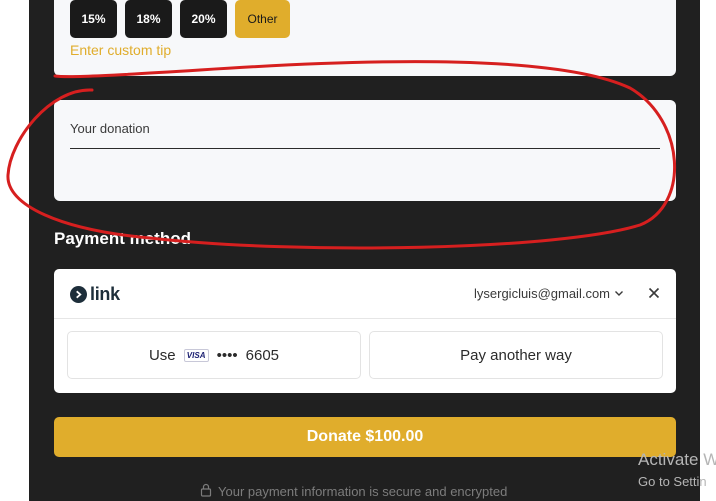 Image resolution: width=716 pixels, height=501 pixels. I want to click on link-header: link lysergicluis@gmail.com, so click(365, 294).